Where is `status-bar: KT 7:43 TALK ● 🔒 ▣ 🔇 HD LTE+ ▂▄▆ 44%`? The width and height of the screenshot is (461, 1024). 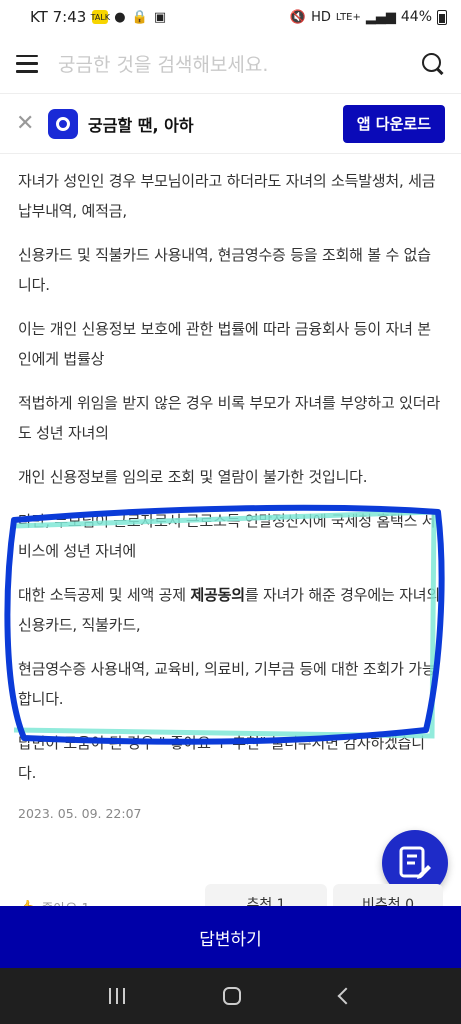
status-bar: KT 7:43 TALK ● 🔒 ▣ 🔇 HD LTE+ ▂▄▆ 44% is located at coordinates (230, 17).